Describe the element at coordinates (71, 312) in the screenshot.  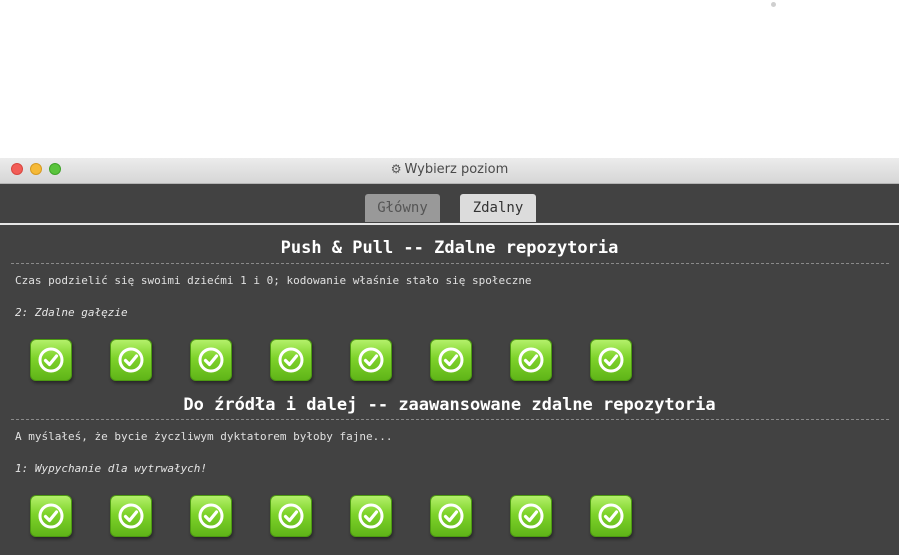
I see `section-subtitle: 2: Zdalne gałęzie` at that location.